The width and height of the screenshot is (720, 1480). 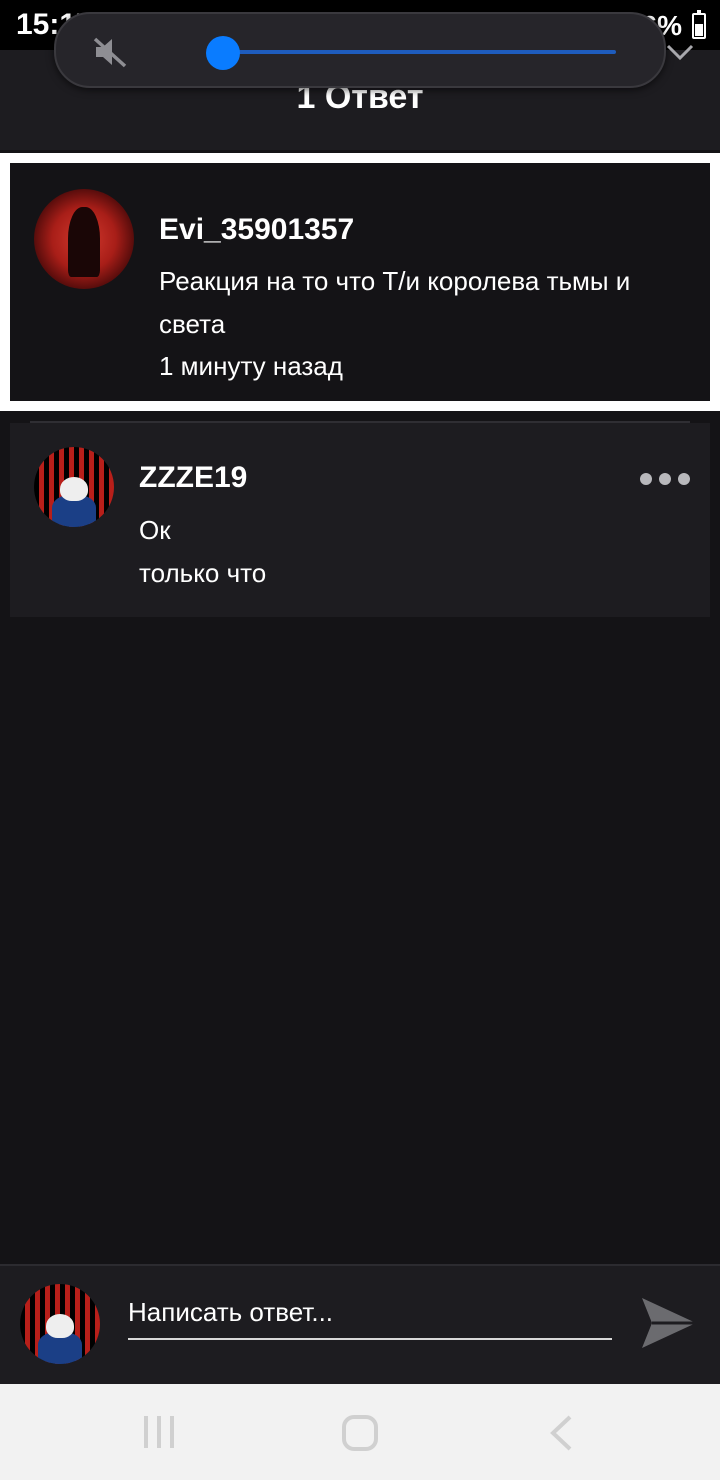 I want to click on reply-bar, so click(x=360, y=1324).